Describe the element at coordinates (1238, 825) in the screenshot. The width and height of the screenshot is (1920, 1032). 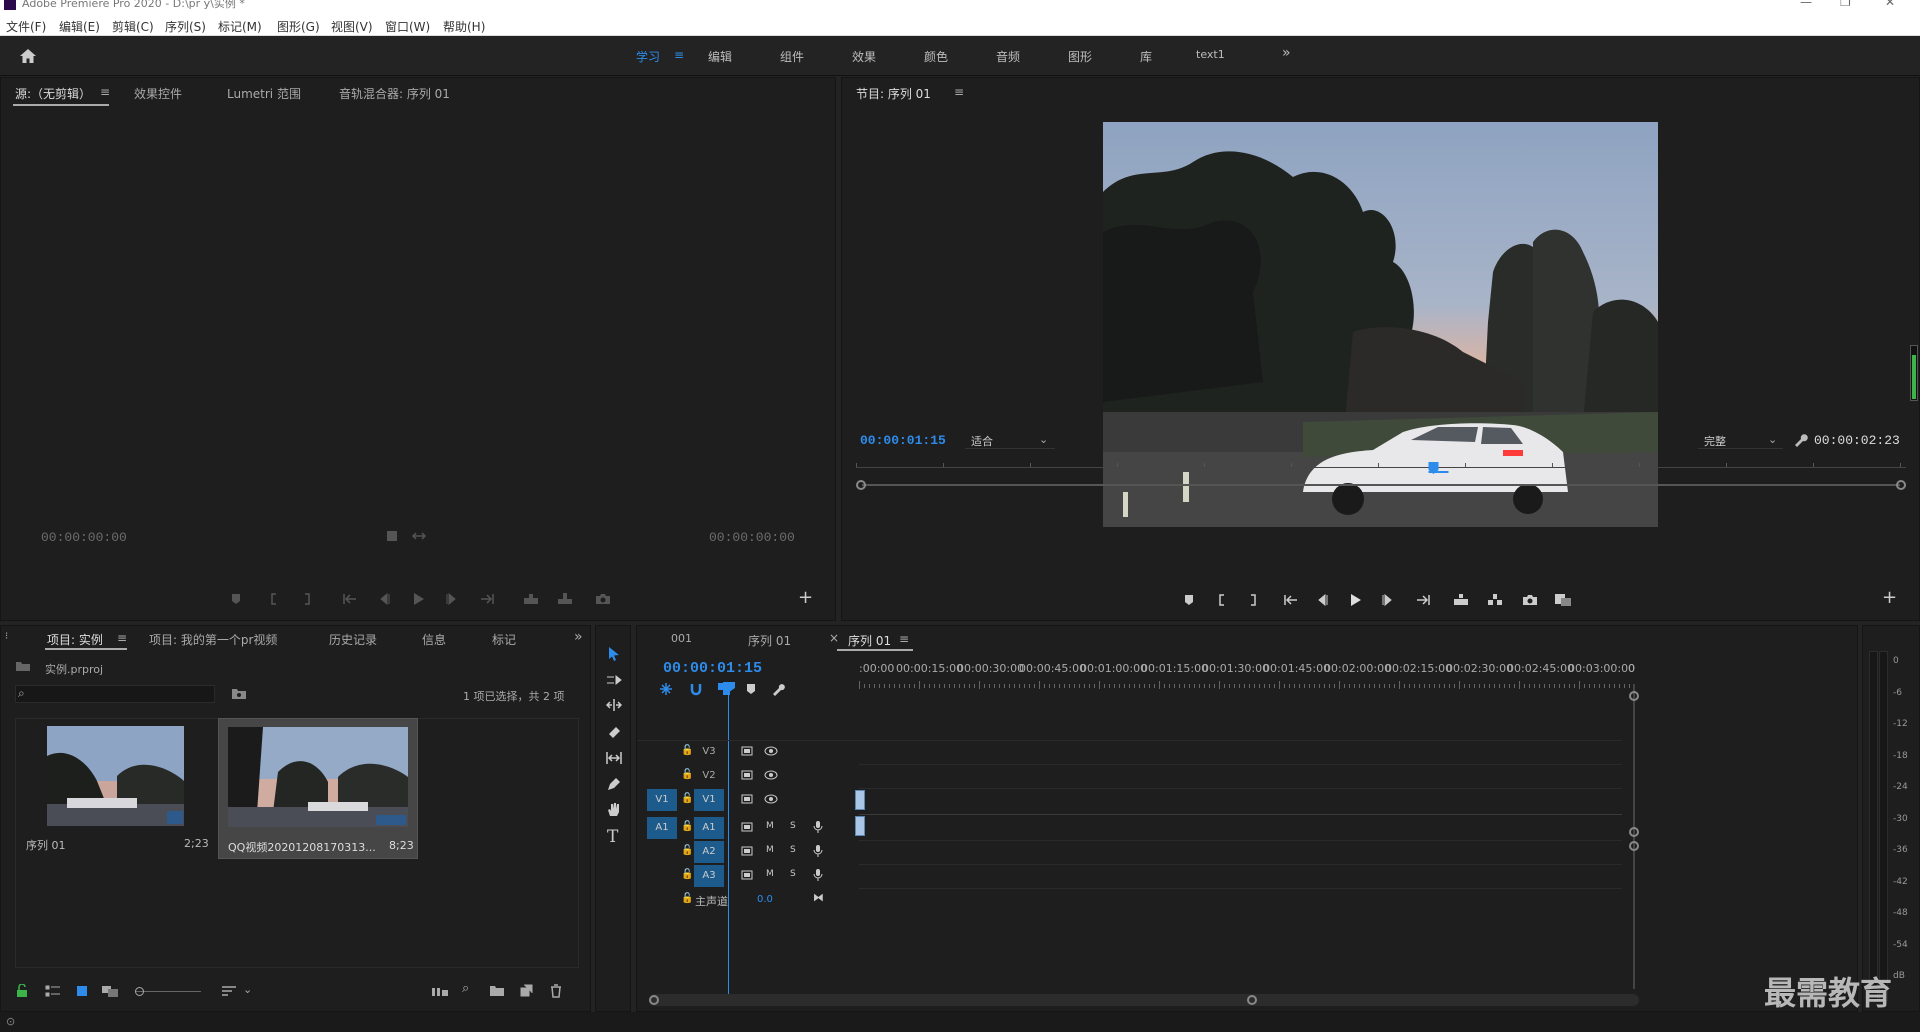
I see `timeline-track-area` at that location.